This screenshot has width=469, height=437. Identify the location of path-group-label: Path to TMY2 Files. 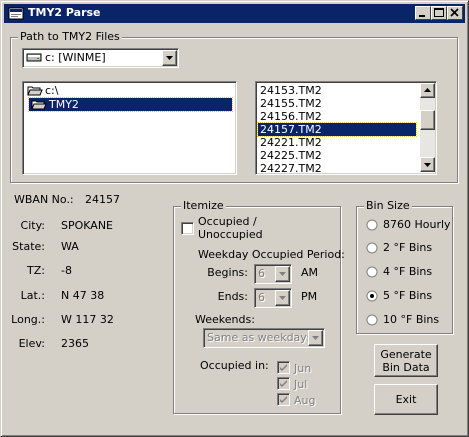
(70, 36).